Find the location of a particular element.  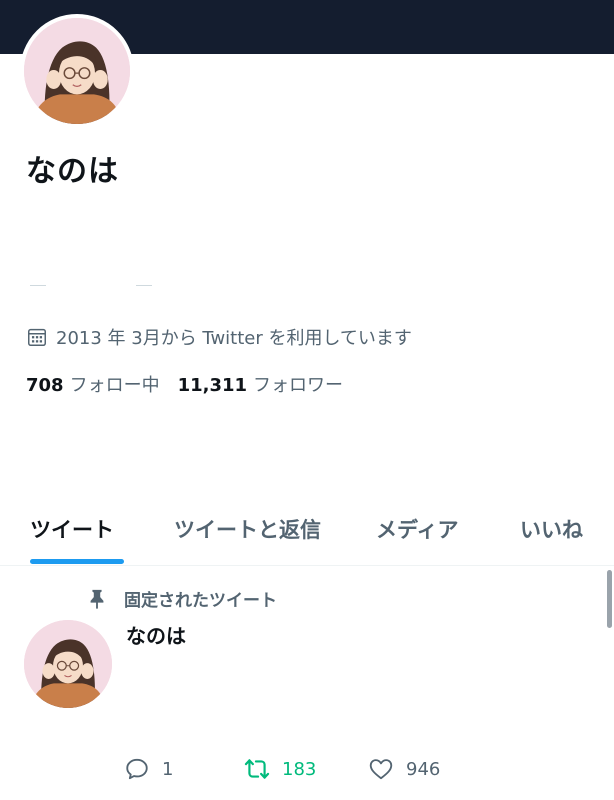

followers-label: フォロワー is located at coordinates (298, 385).